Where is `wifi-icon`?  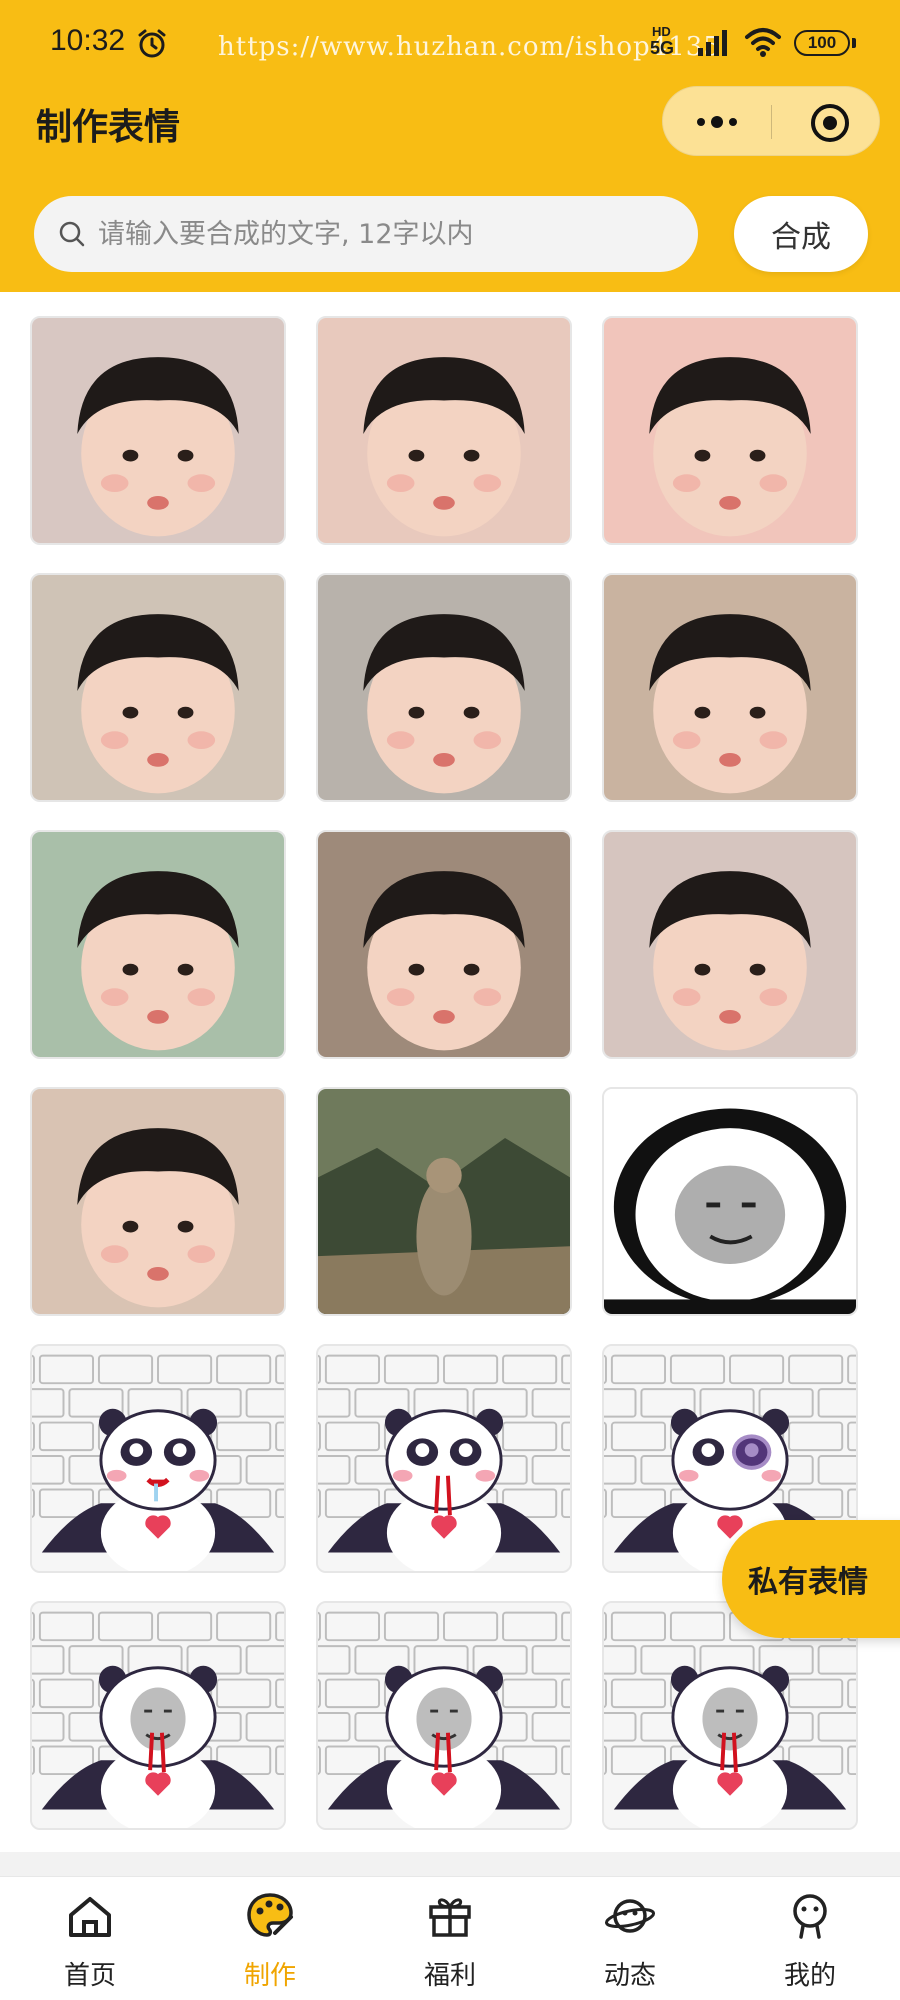 wifi-icon is located at coordinates (763, 42).